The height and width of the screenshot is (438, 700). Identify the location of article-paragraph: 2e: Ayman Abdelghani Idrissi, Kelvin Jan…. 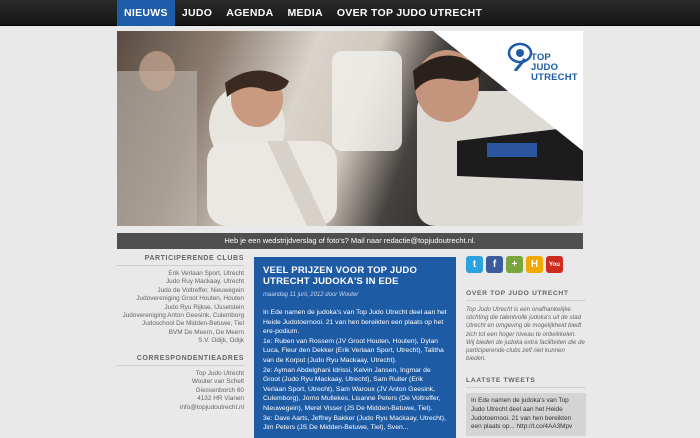
(352, 389).